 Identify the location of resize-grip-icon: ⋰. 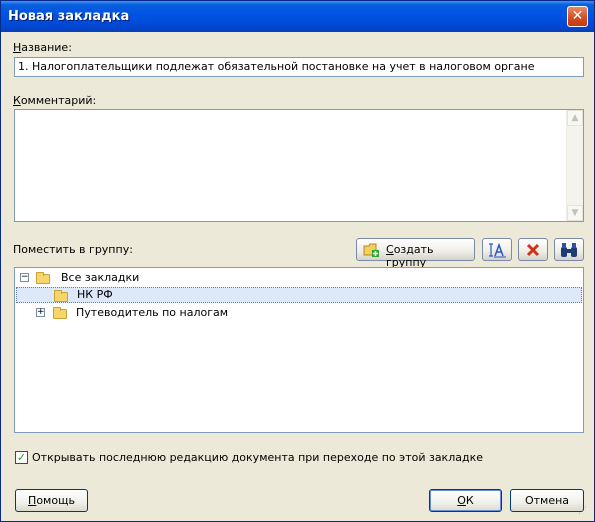
(584, 512).